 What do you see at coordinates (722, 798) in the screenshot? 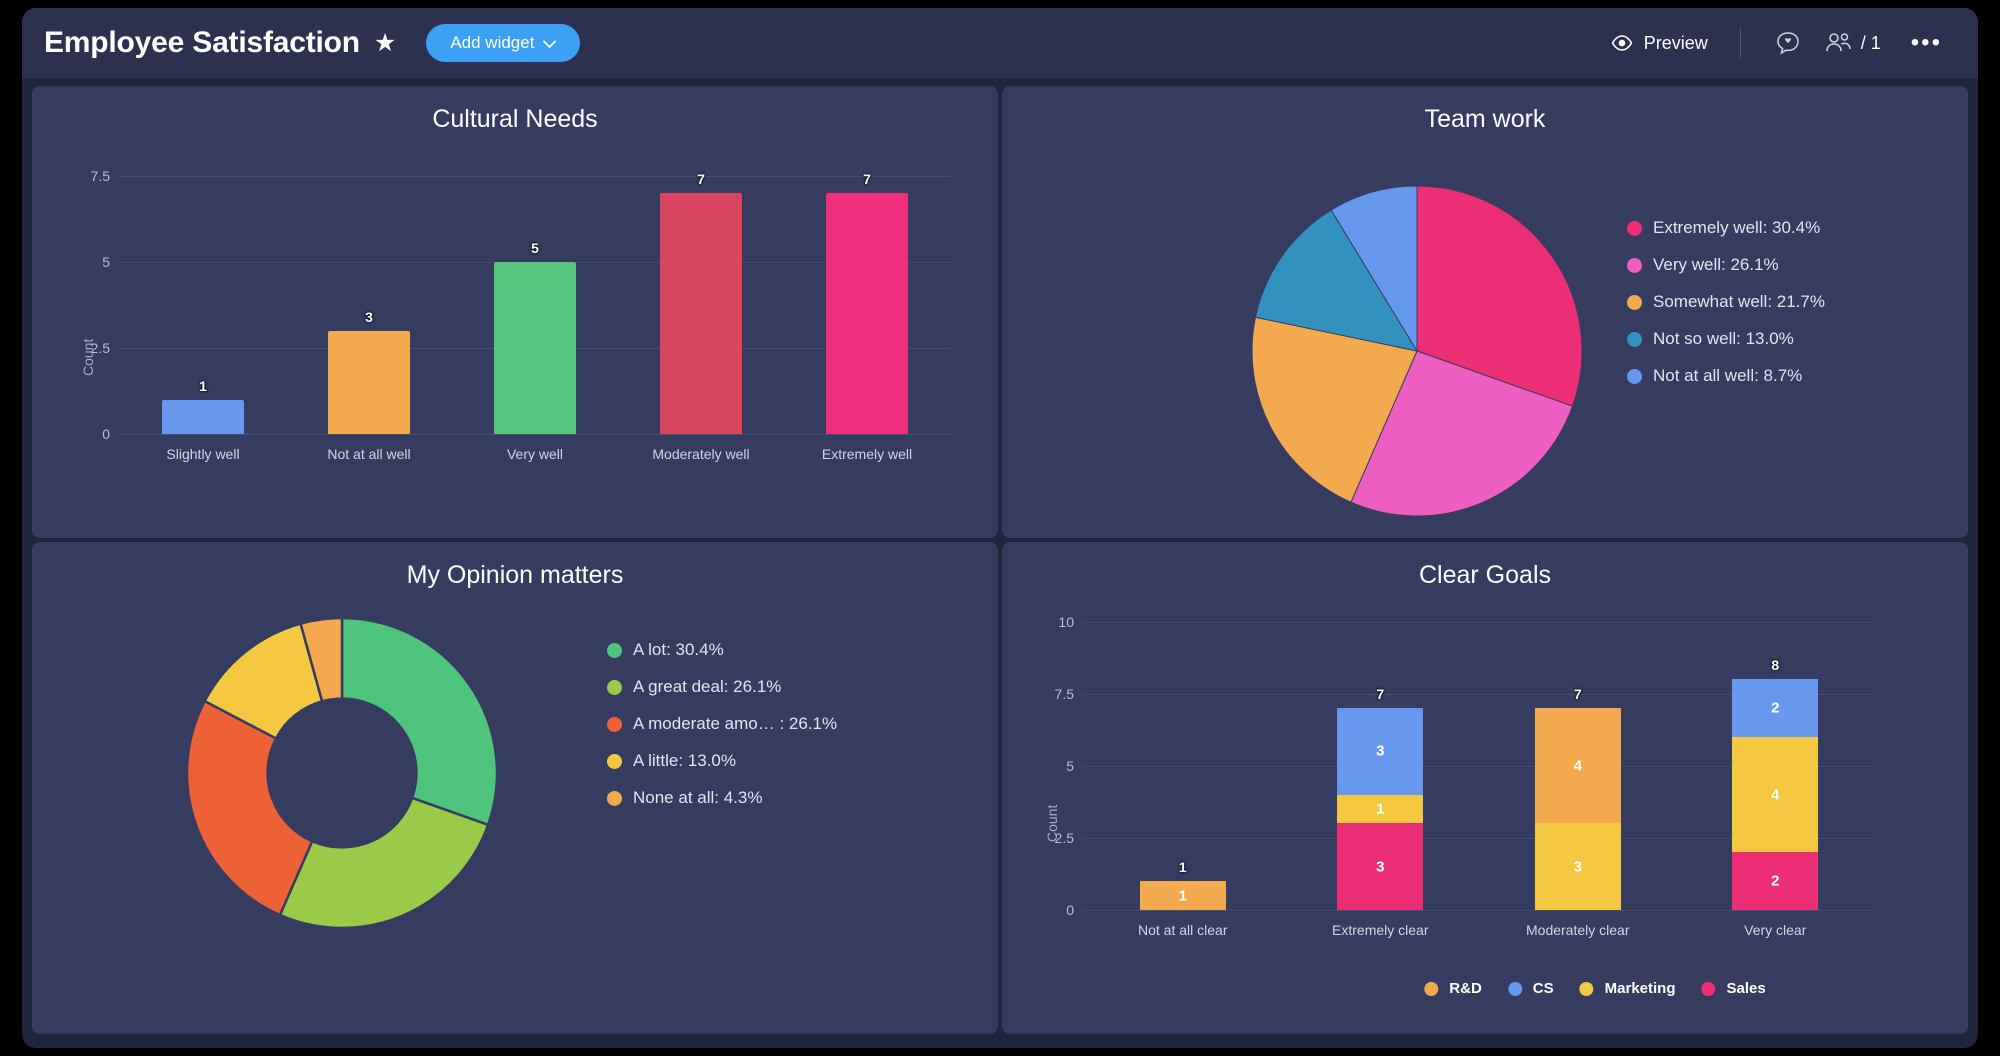
I see `legend-item: None at all: 4.3%` at bounding box center [722, 798].